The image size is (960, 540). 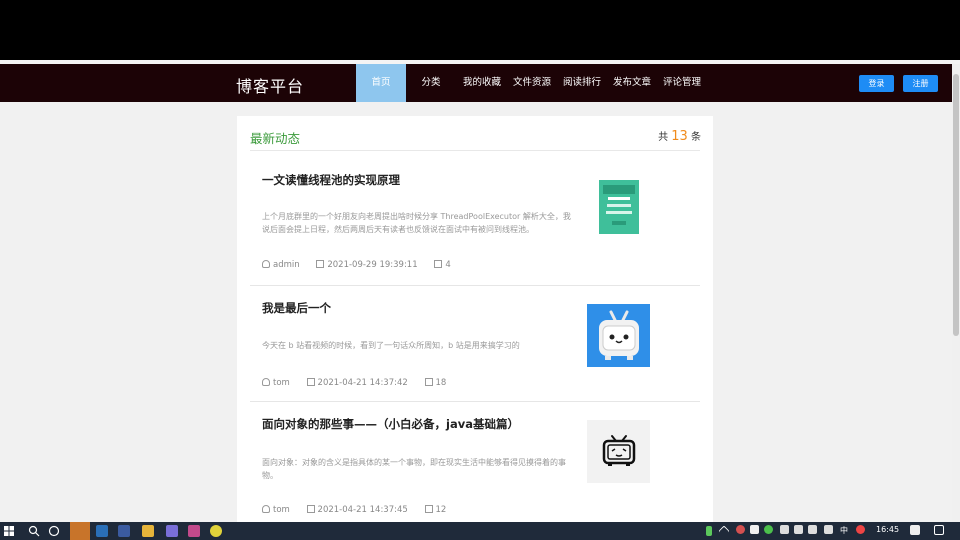 I want to click on count-suffix: 条, so click(x=696, y=137).